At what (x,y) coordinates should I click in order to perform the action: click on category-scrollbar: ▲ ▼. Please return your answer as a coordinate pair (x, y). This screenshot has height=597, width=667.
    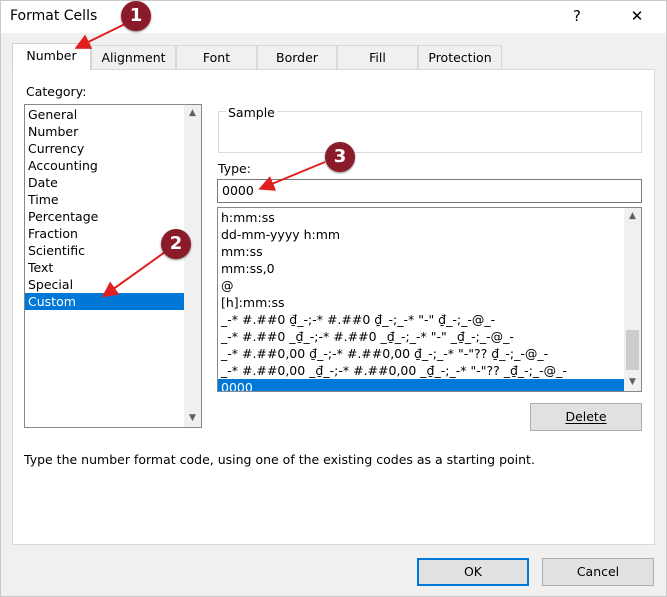
    Looking at the image, I should click on (192, 266).